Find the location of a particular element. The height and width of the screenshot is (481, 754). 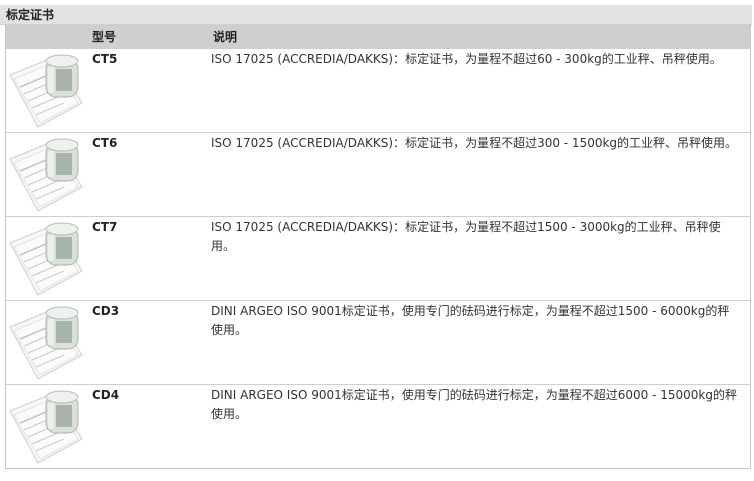

table-header: 型号 说明 is located at coordinates (378, 36).